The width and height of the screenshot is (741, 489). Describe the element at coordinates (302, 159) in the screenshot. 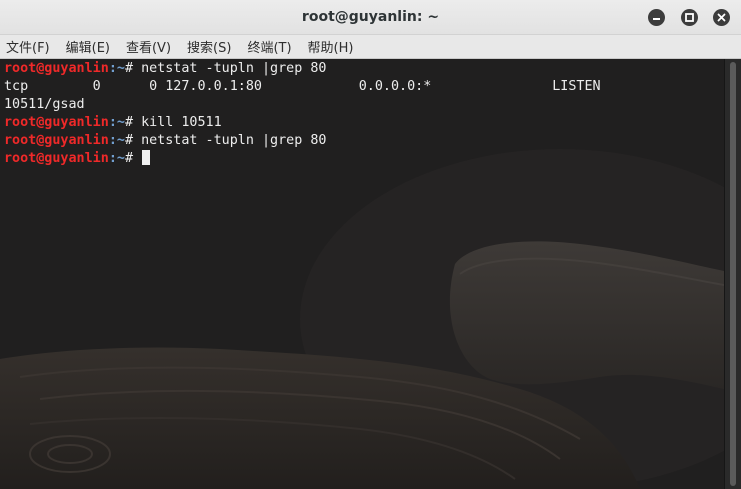

I see `terminal-line-prompt: root@guyanlin:~#` at that location.